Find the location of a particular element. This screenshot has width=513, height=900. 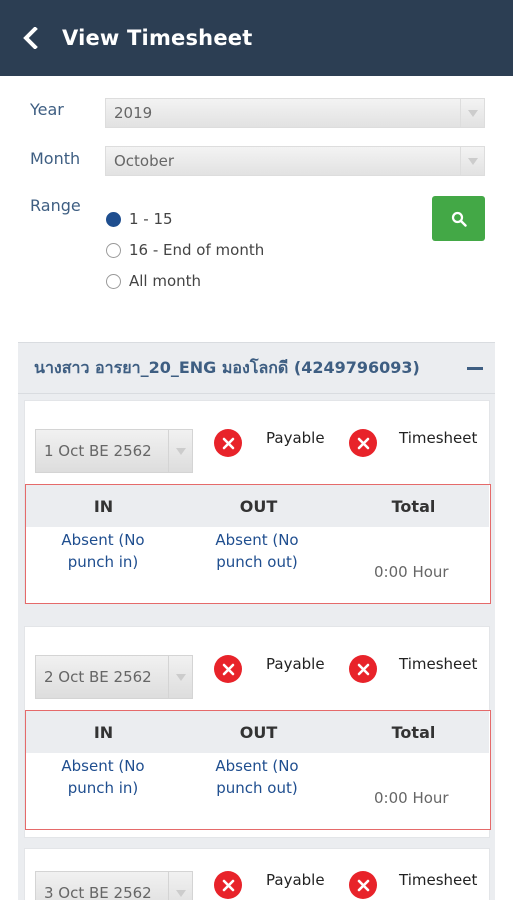

radio-selected is located at coordinates (113, 219).